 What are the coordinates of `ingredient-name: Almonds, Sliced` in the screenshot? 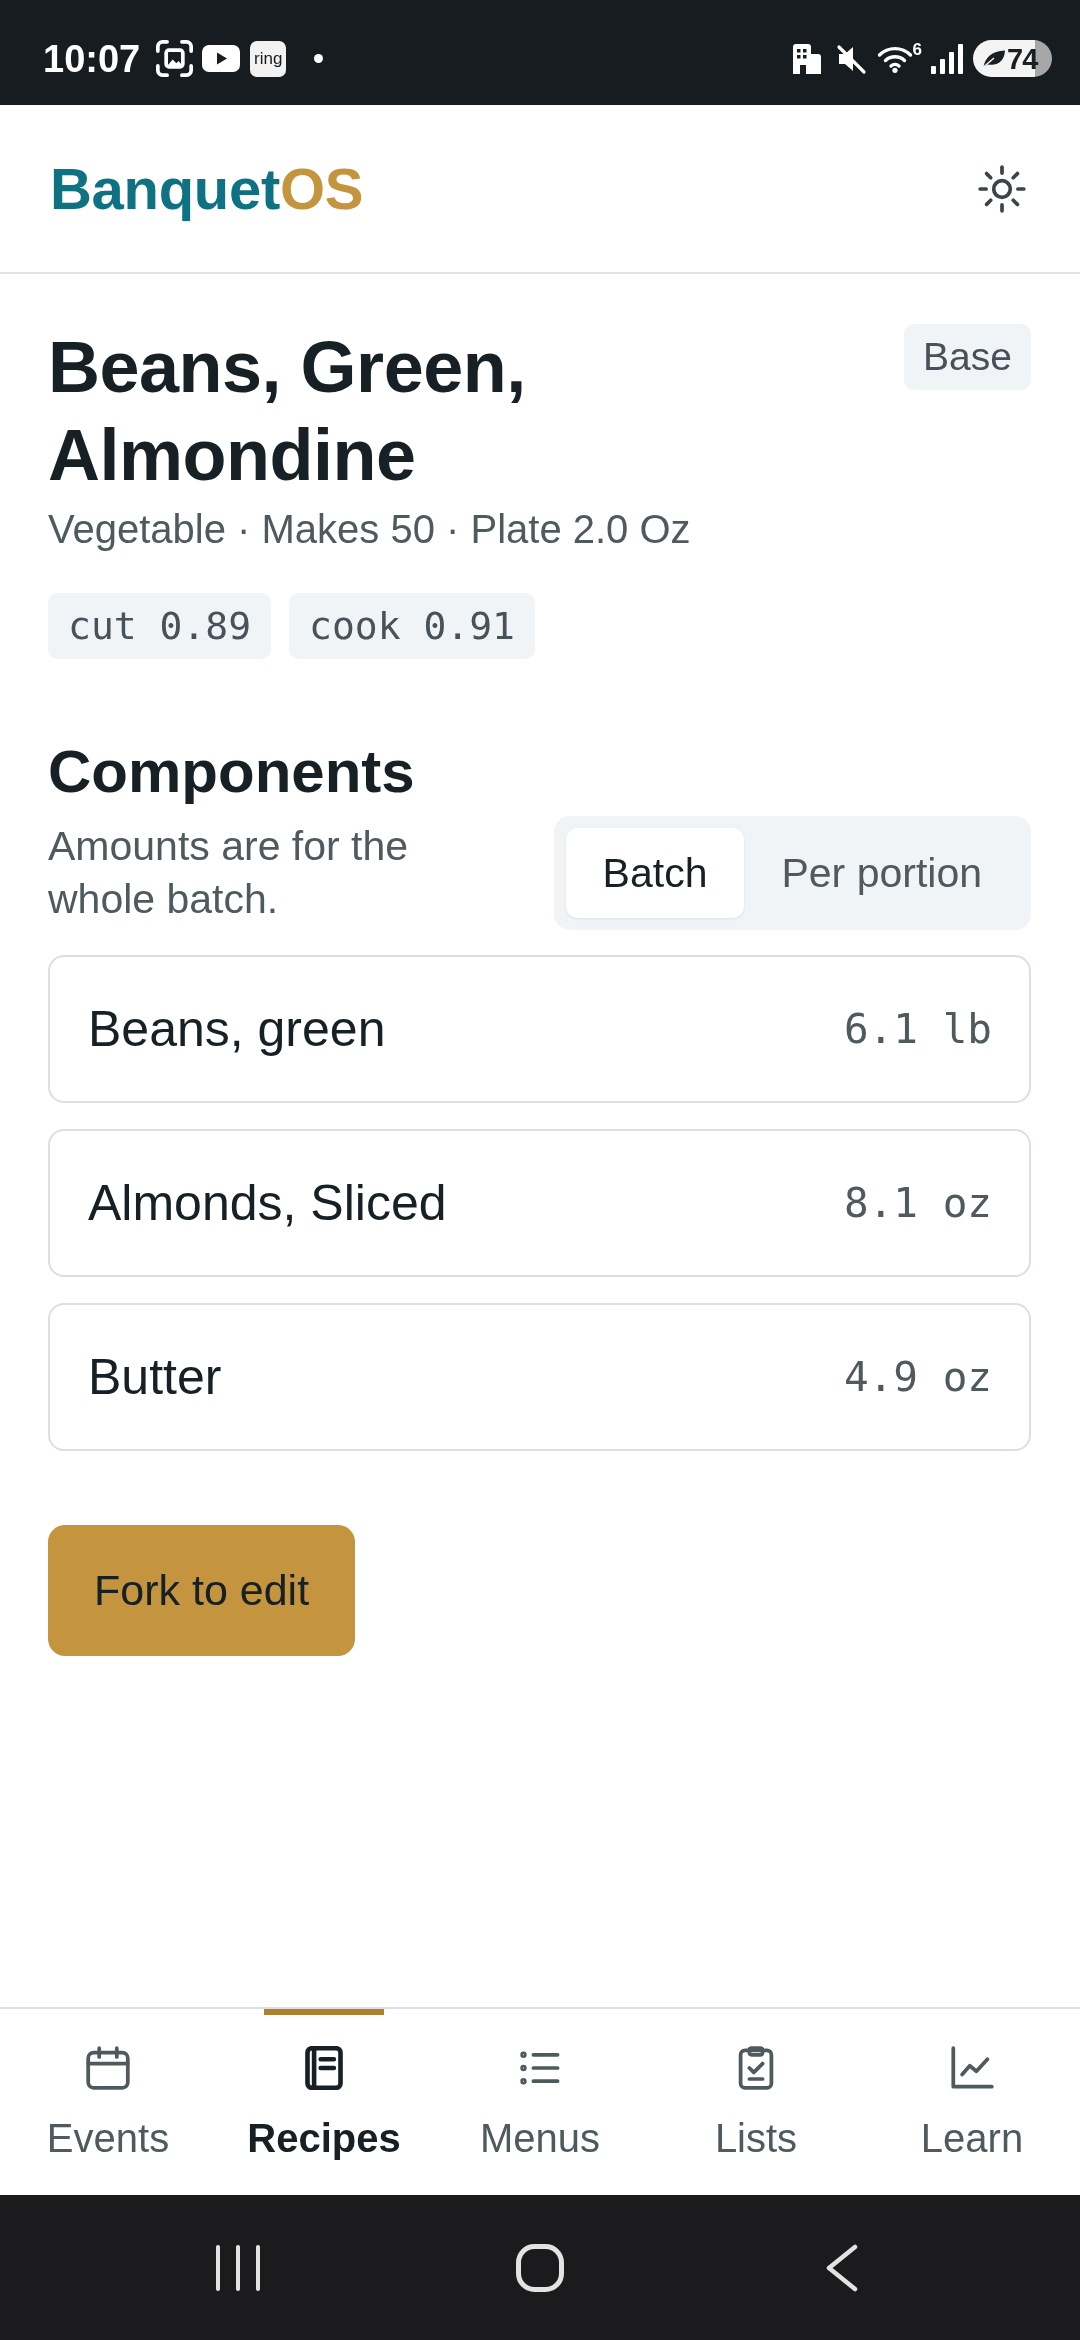 It's located at (267, 1203).